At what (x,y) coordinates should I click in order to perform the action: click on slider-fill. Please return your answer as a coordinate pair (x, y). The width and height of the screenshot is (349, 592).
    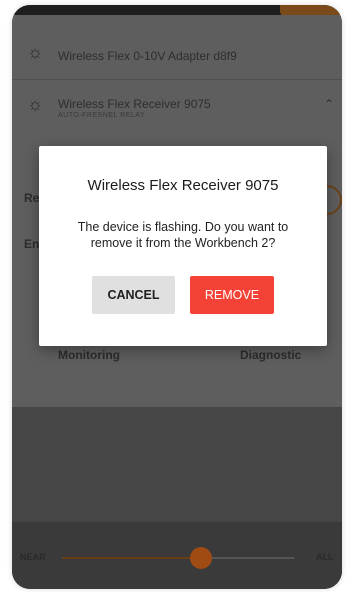
    Looking at the image, I should click on (132, 558).